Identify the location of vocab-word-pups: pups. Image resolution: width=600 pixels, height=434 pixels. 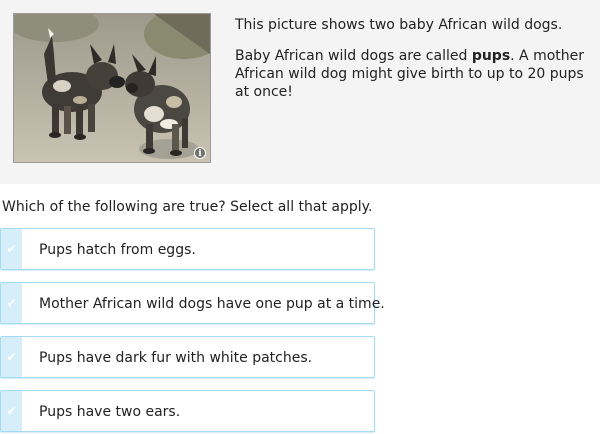
(491, 56).